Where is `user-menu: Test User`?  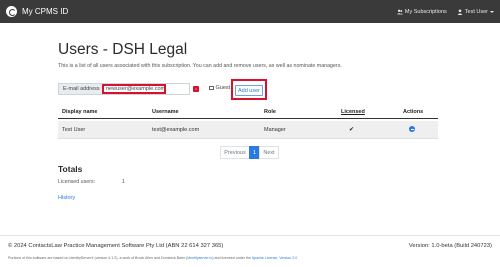
user-menu: Test User is located at coordinates (475, 12).